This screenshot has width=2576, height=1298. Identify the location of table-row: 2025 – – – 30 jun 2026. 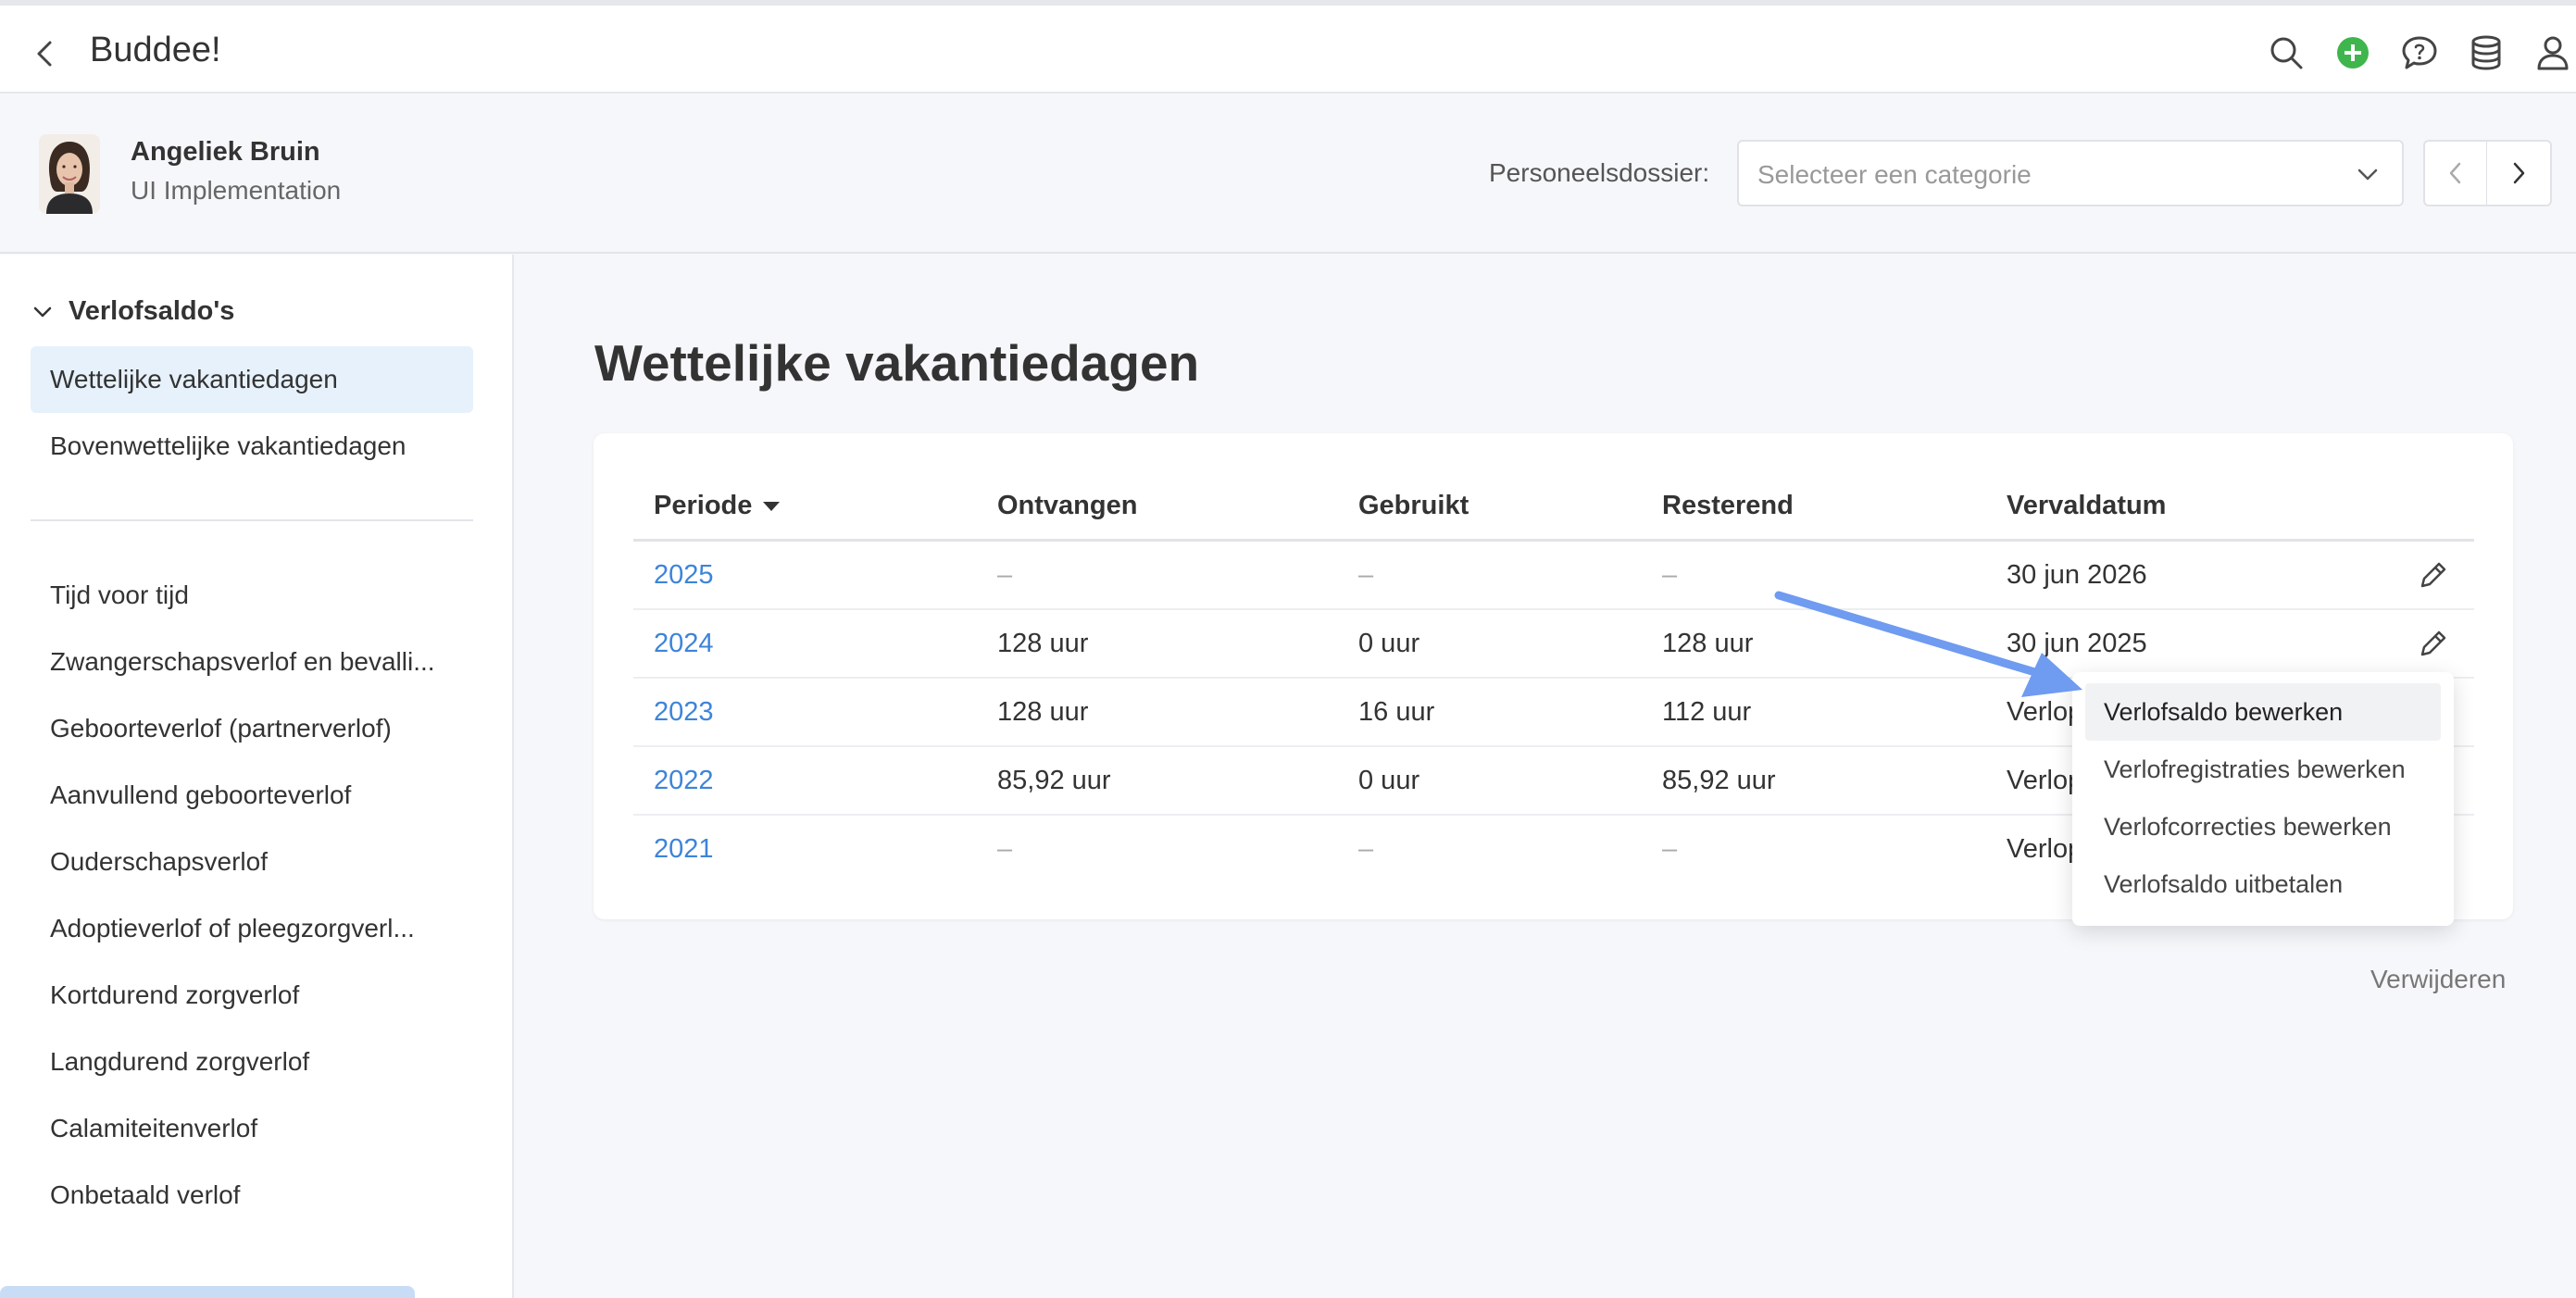
(1553, 576).